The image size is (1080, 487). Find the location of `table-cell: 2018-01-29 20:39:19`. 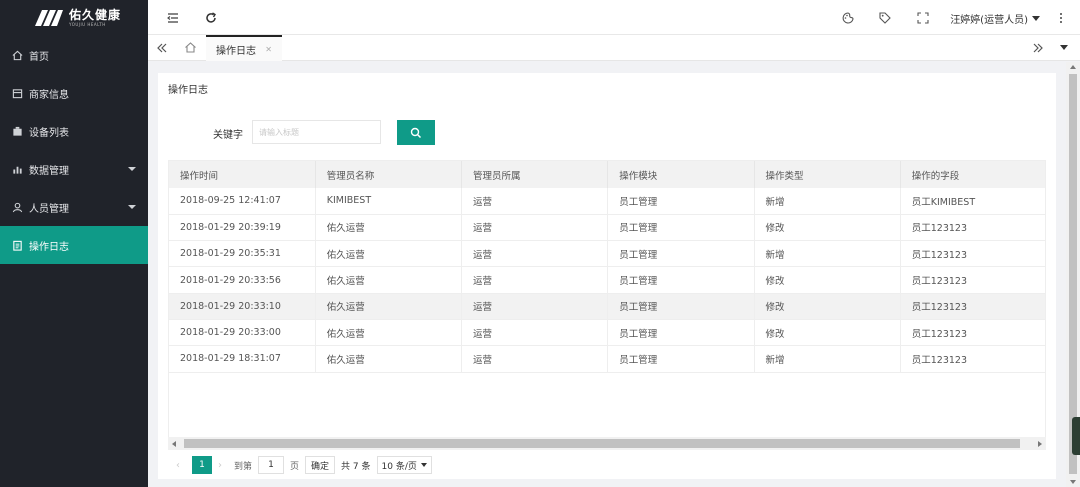

table-cell: 2018-01-29 20:39:19 is located at coordinates (242, 228).